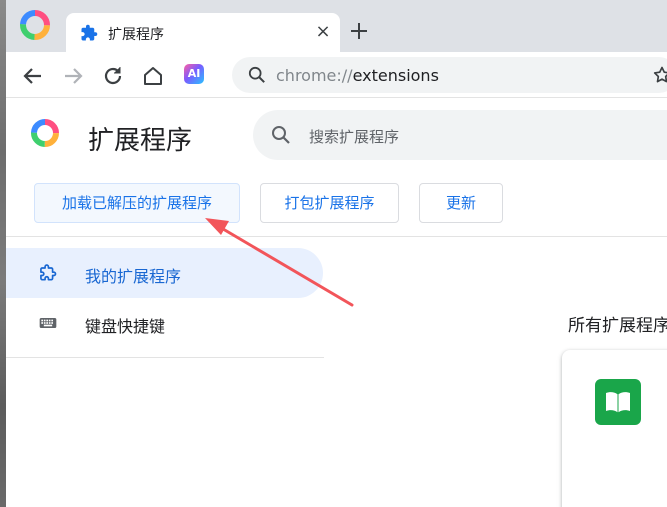 This screenshot has width=667, height=507. What do you see at coordinates (203, 32) in the screenshot?
I see `tab-extensions: 扩展程序 ×` at bounding box center [203, 32].